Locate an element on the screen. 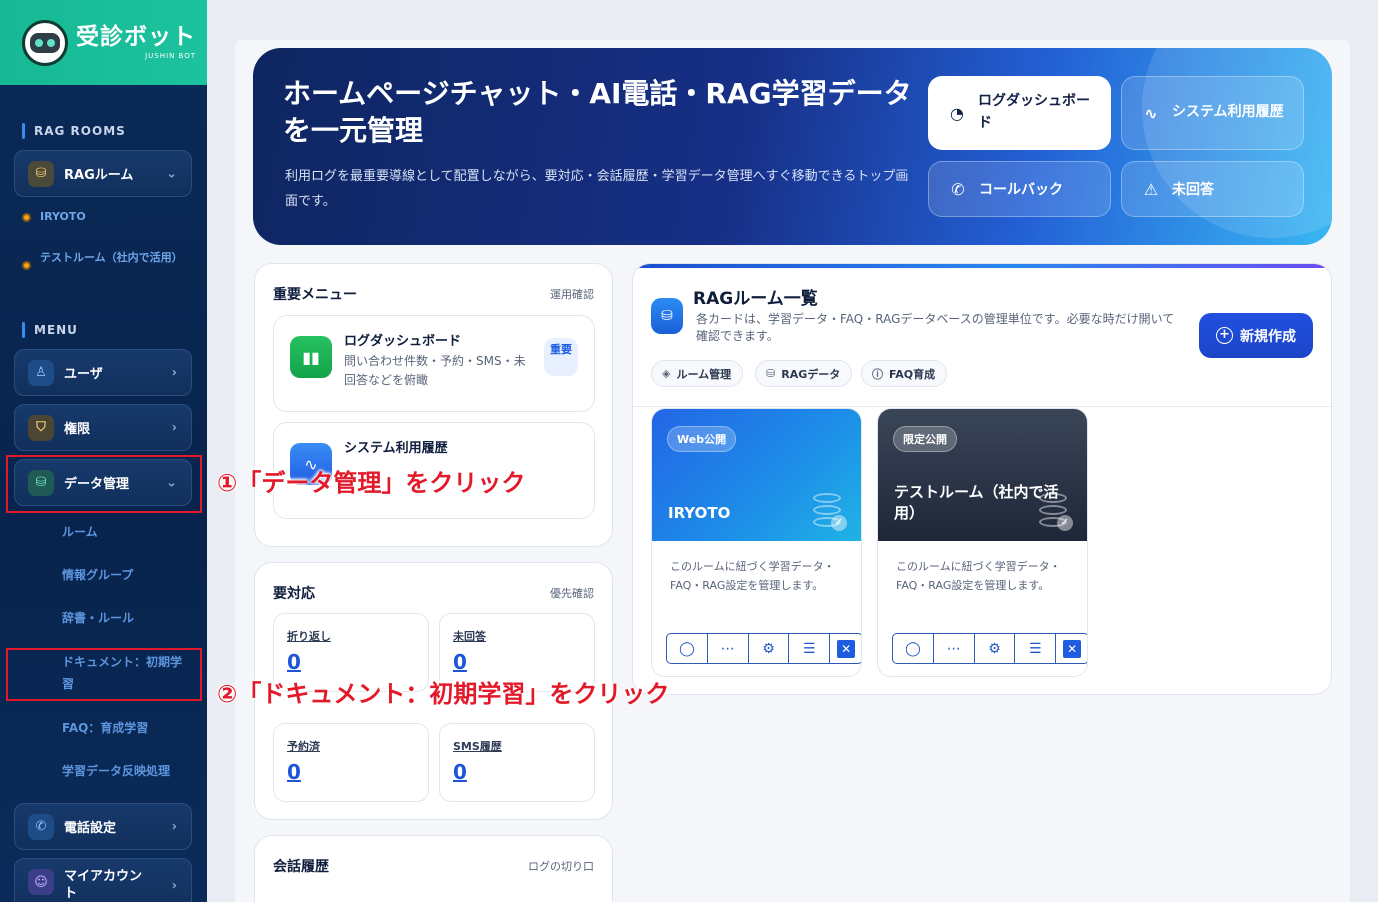  chip-room-management: ◈ ルーム管理 is located at coordinates (697, 373).